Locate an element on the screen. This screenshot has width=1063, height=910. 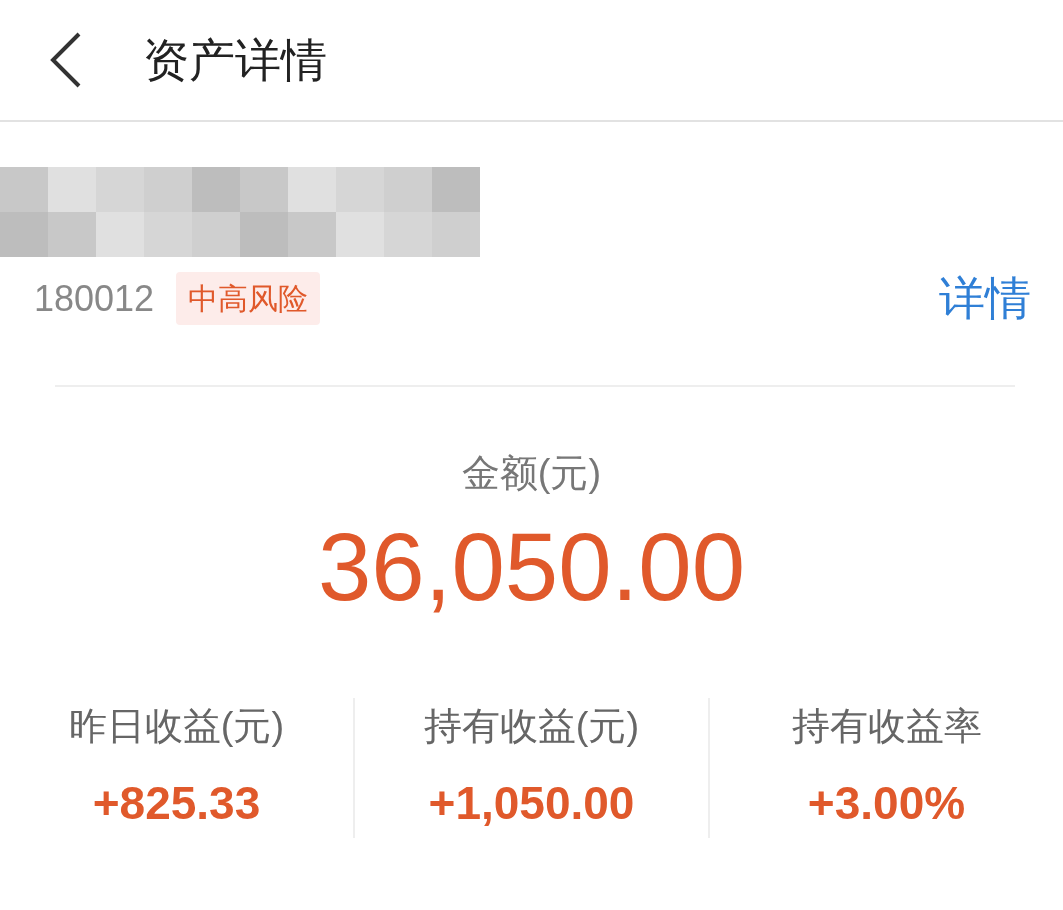
stat-label: 持有收益(元) is located at coordinates (531, 726).